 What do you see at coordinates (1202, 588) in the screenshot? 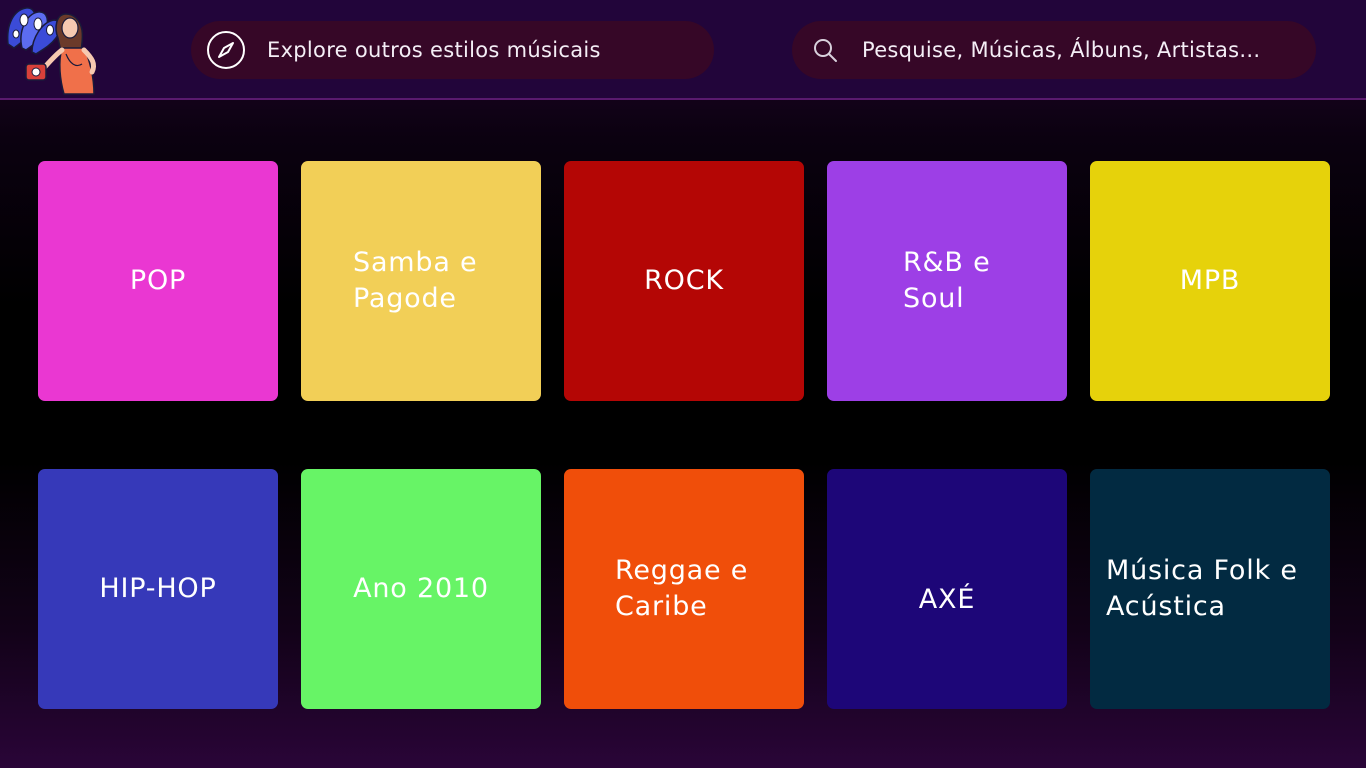
I see `genre-label: Música Folk e Acústica` at bounding box center [1202, 588].